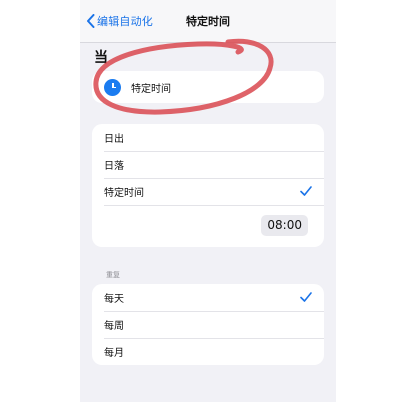  I want to click on clock-icon, so click(112, 87).